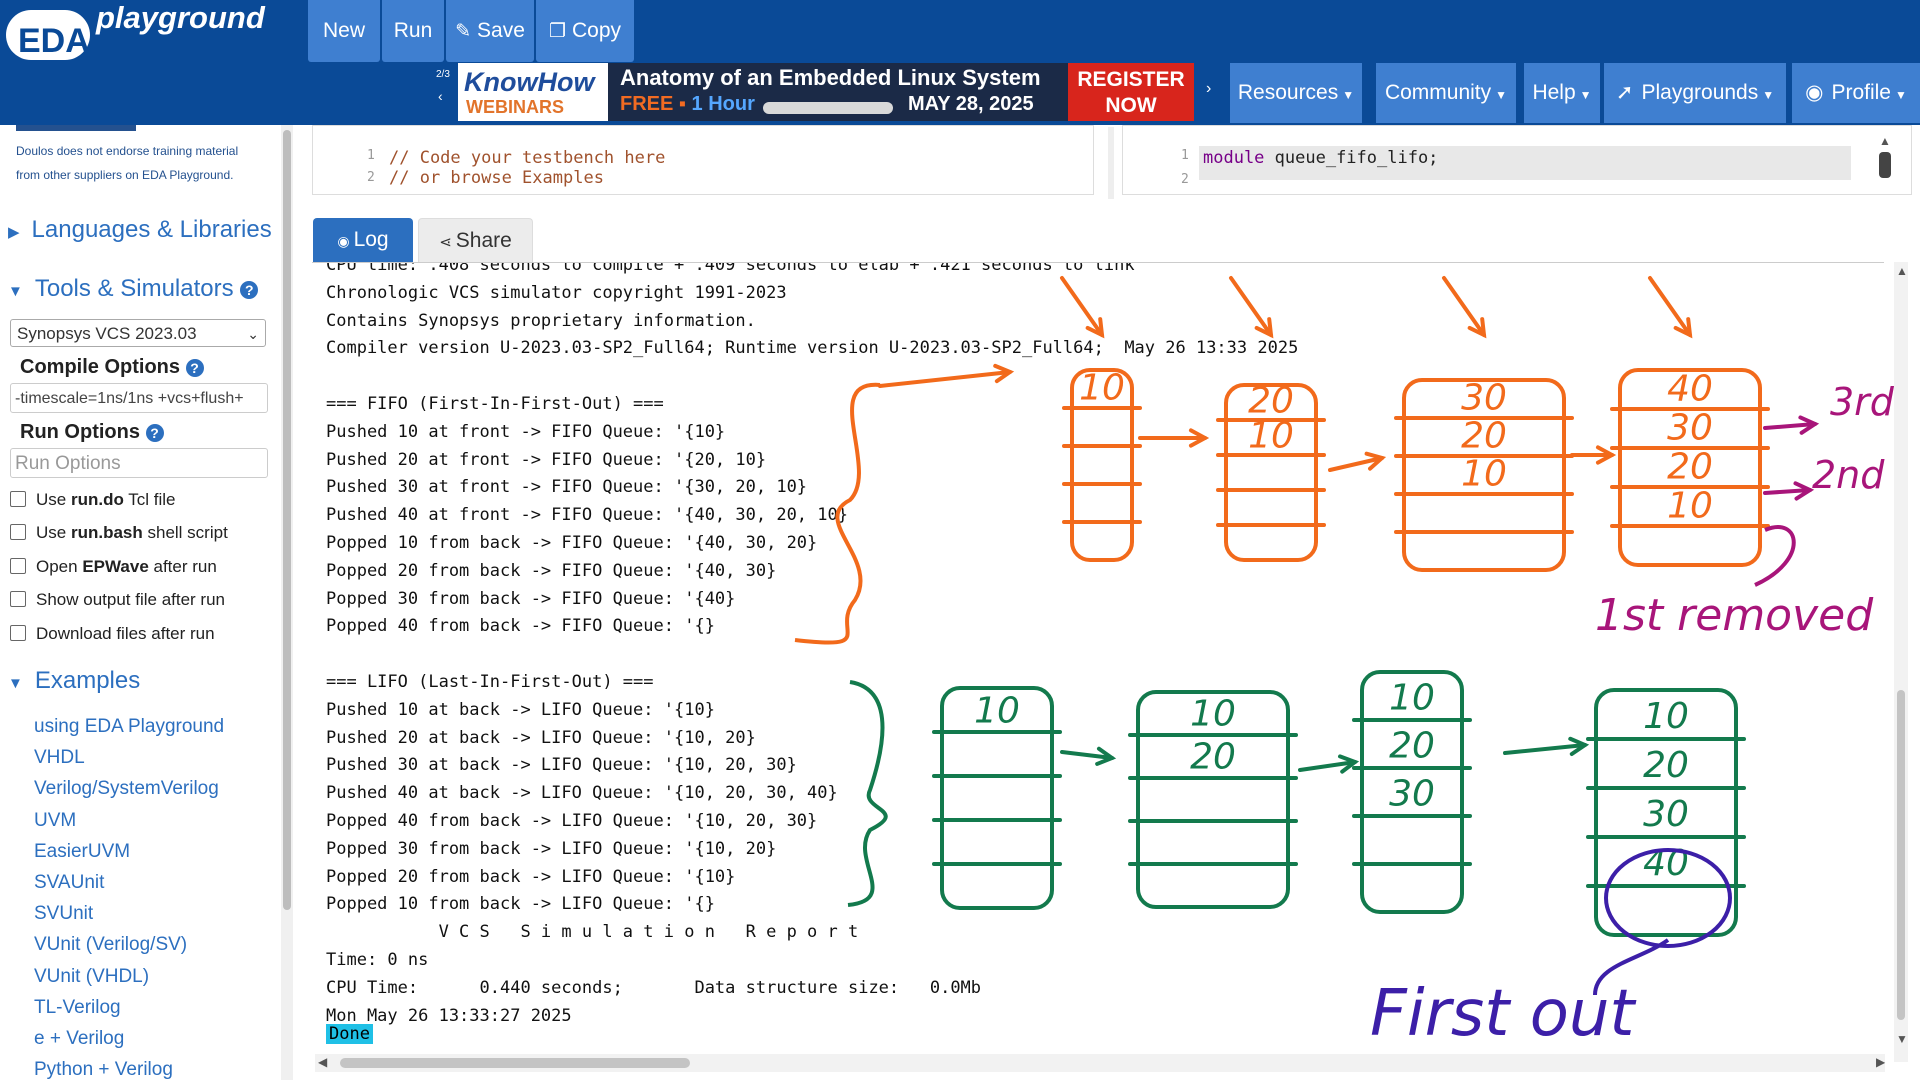  I want to click on pencil-icon: ✎, so click(463, 31).